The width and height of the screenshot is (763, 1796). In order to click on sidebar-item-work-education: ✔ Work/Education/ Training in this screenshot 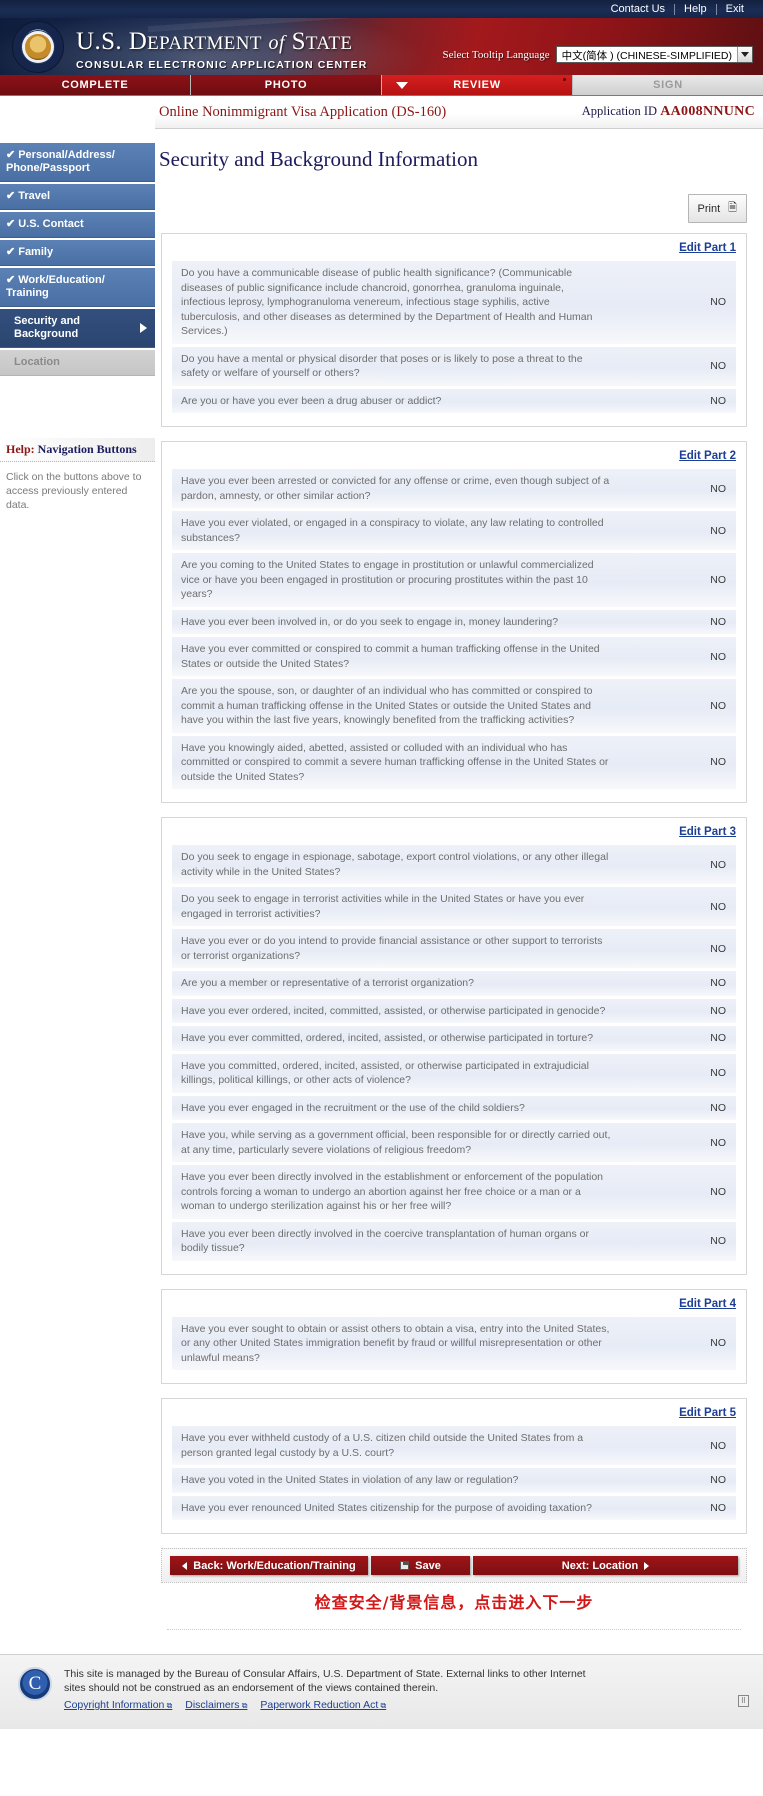, I will do `click(77, 287)`.